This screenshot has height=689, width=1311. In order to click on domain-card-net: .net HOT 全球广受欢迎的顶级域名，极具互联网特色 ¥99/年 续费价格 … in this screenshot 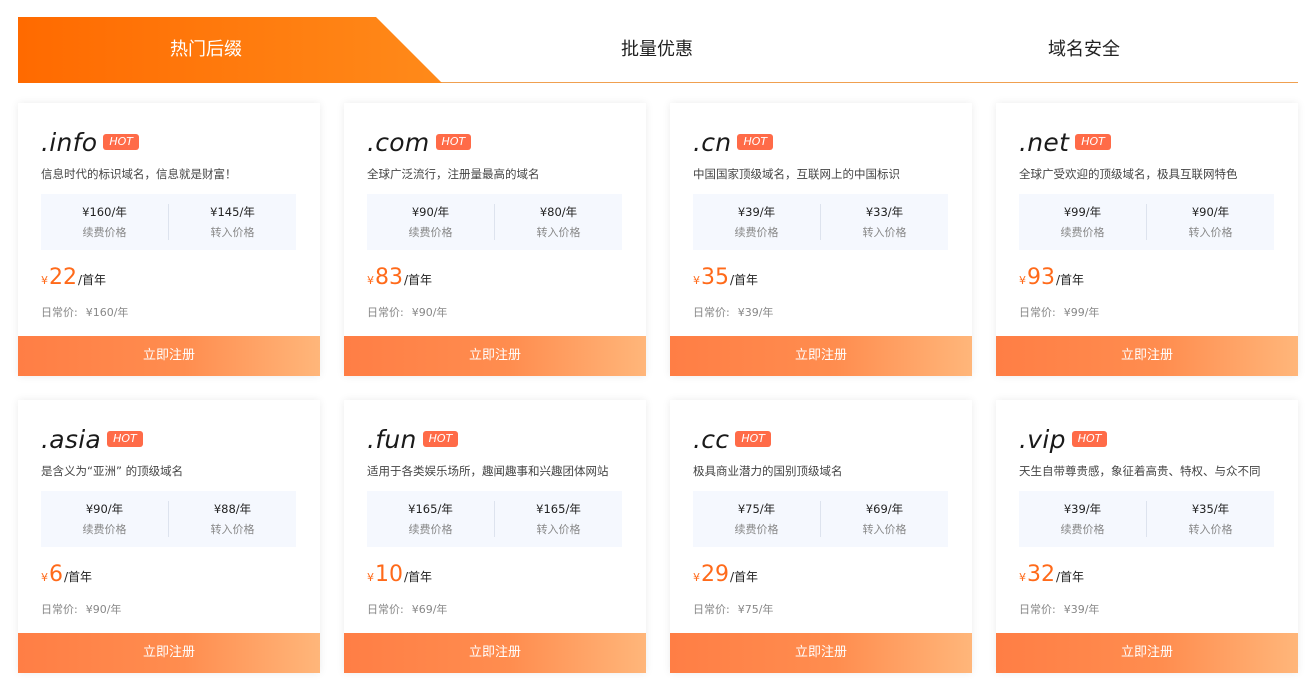, I will do `click(1147, 239)`.